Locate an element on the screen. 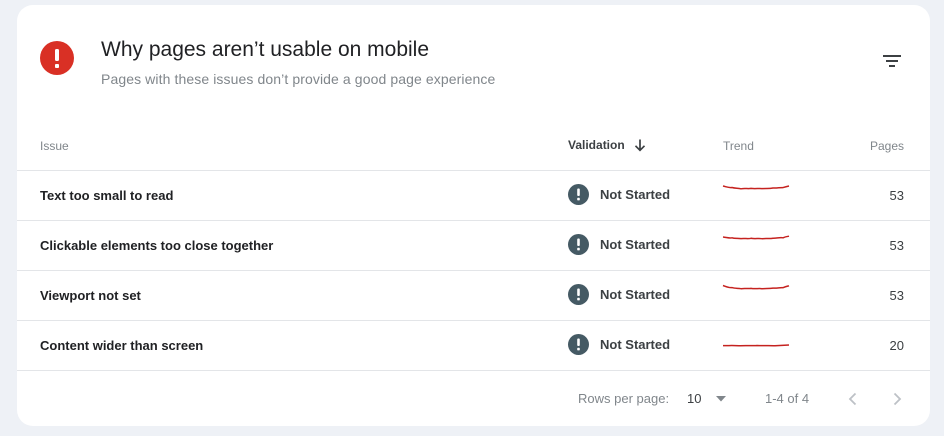 The width and height of the screenshot is (944, 436). issue-name: Viewport not set is located at coordinates (90, 295).